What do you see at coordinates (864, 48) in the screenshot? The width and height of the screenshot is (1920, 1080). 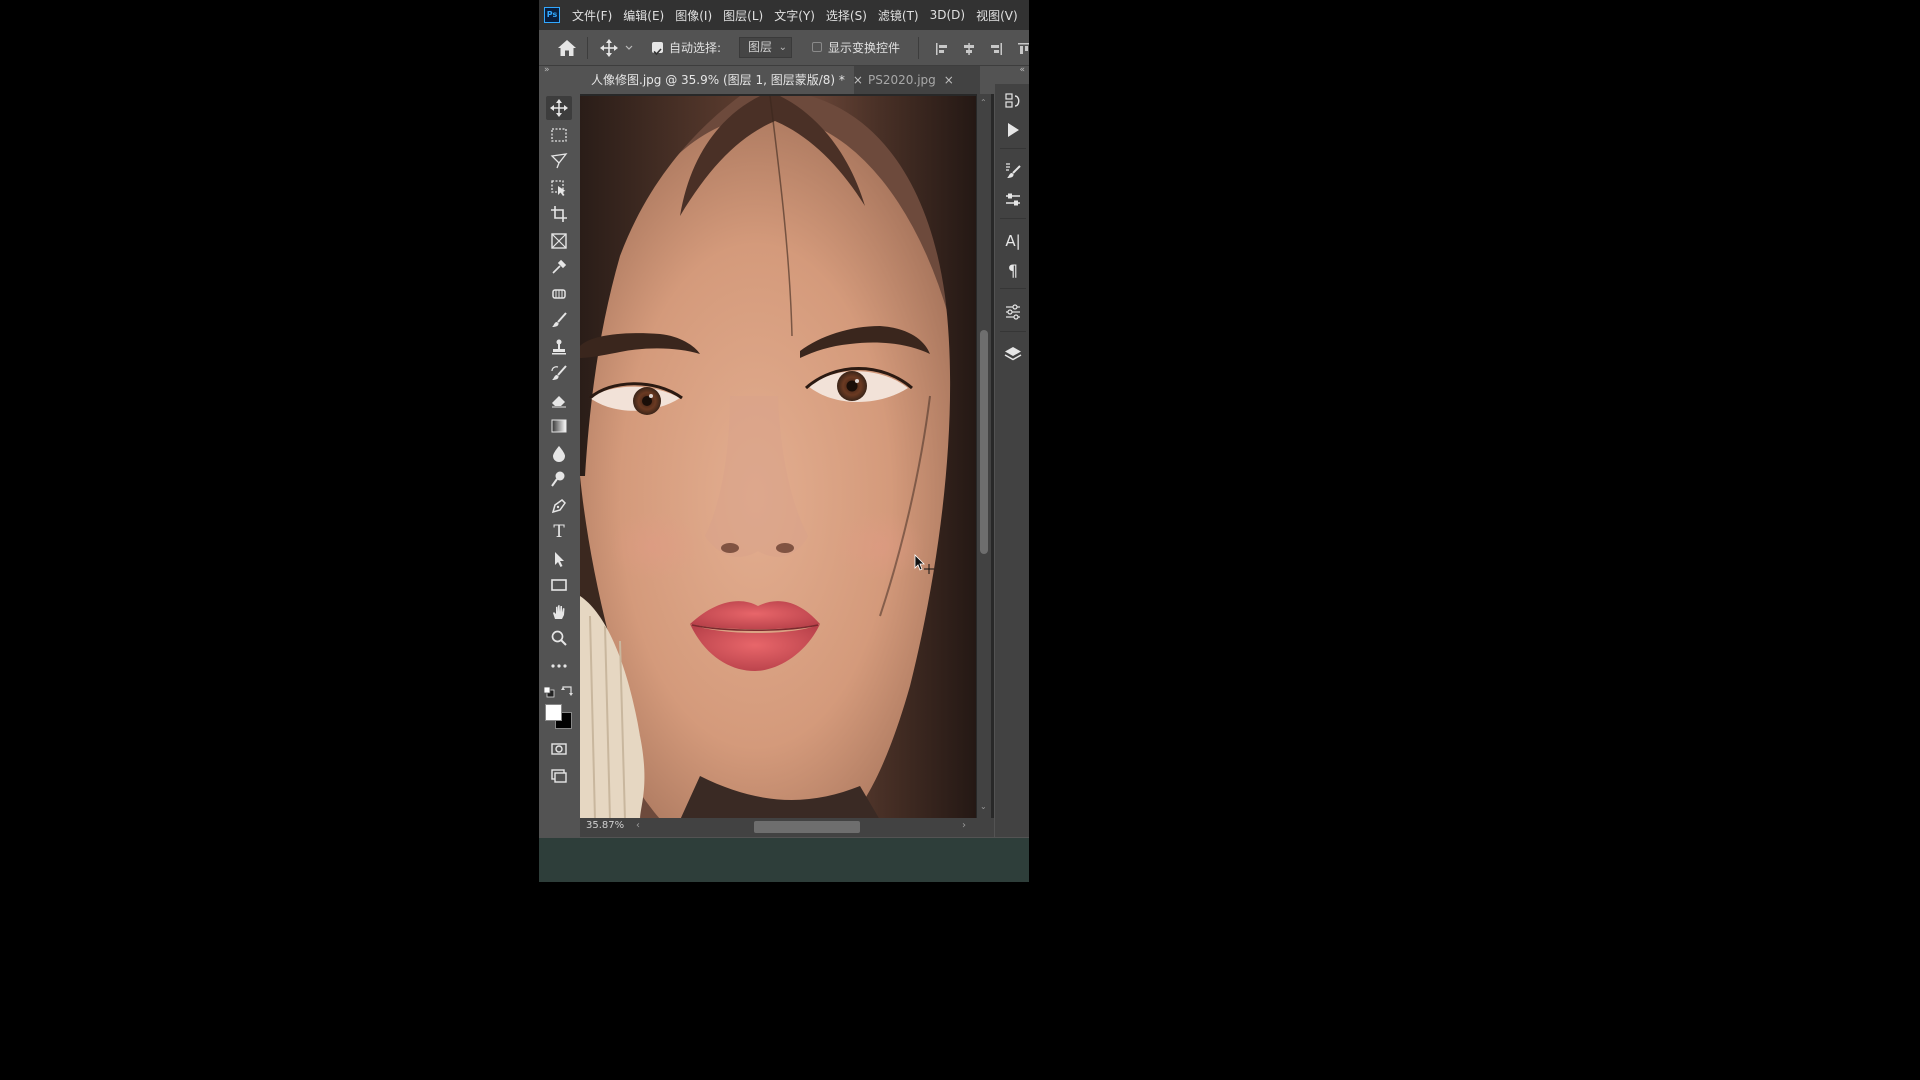 I see `show-transform-label: 显示变换控件` at bounding box center [864, 48].